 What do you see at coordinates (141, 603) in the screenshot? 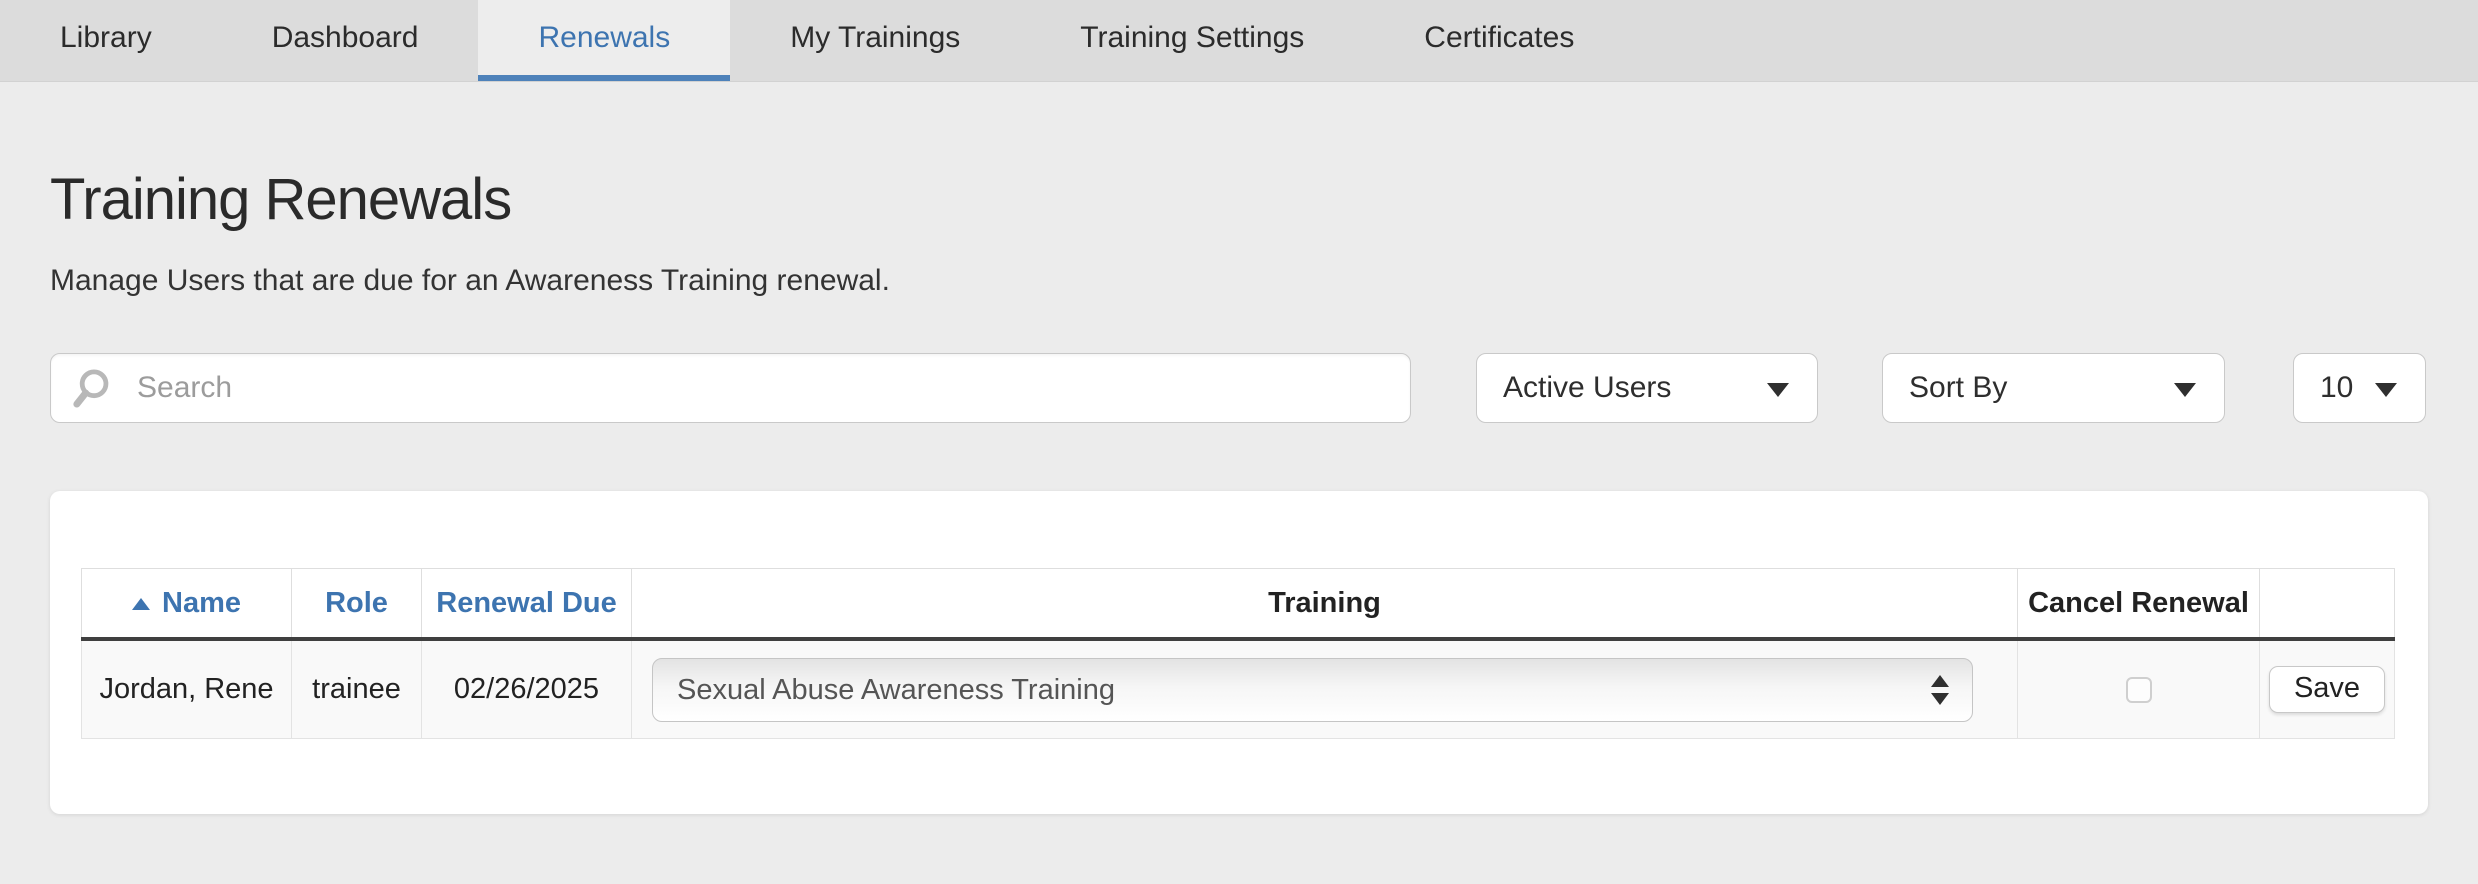
I see `sort-ascending-icon` at bounding box center [141, 603].